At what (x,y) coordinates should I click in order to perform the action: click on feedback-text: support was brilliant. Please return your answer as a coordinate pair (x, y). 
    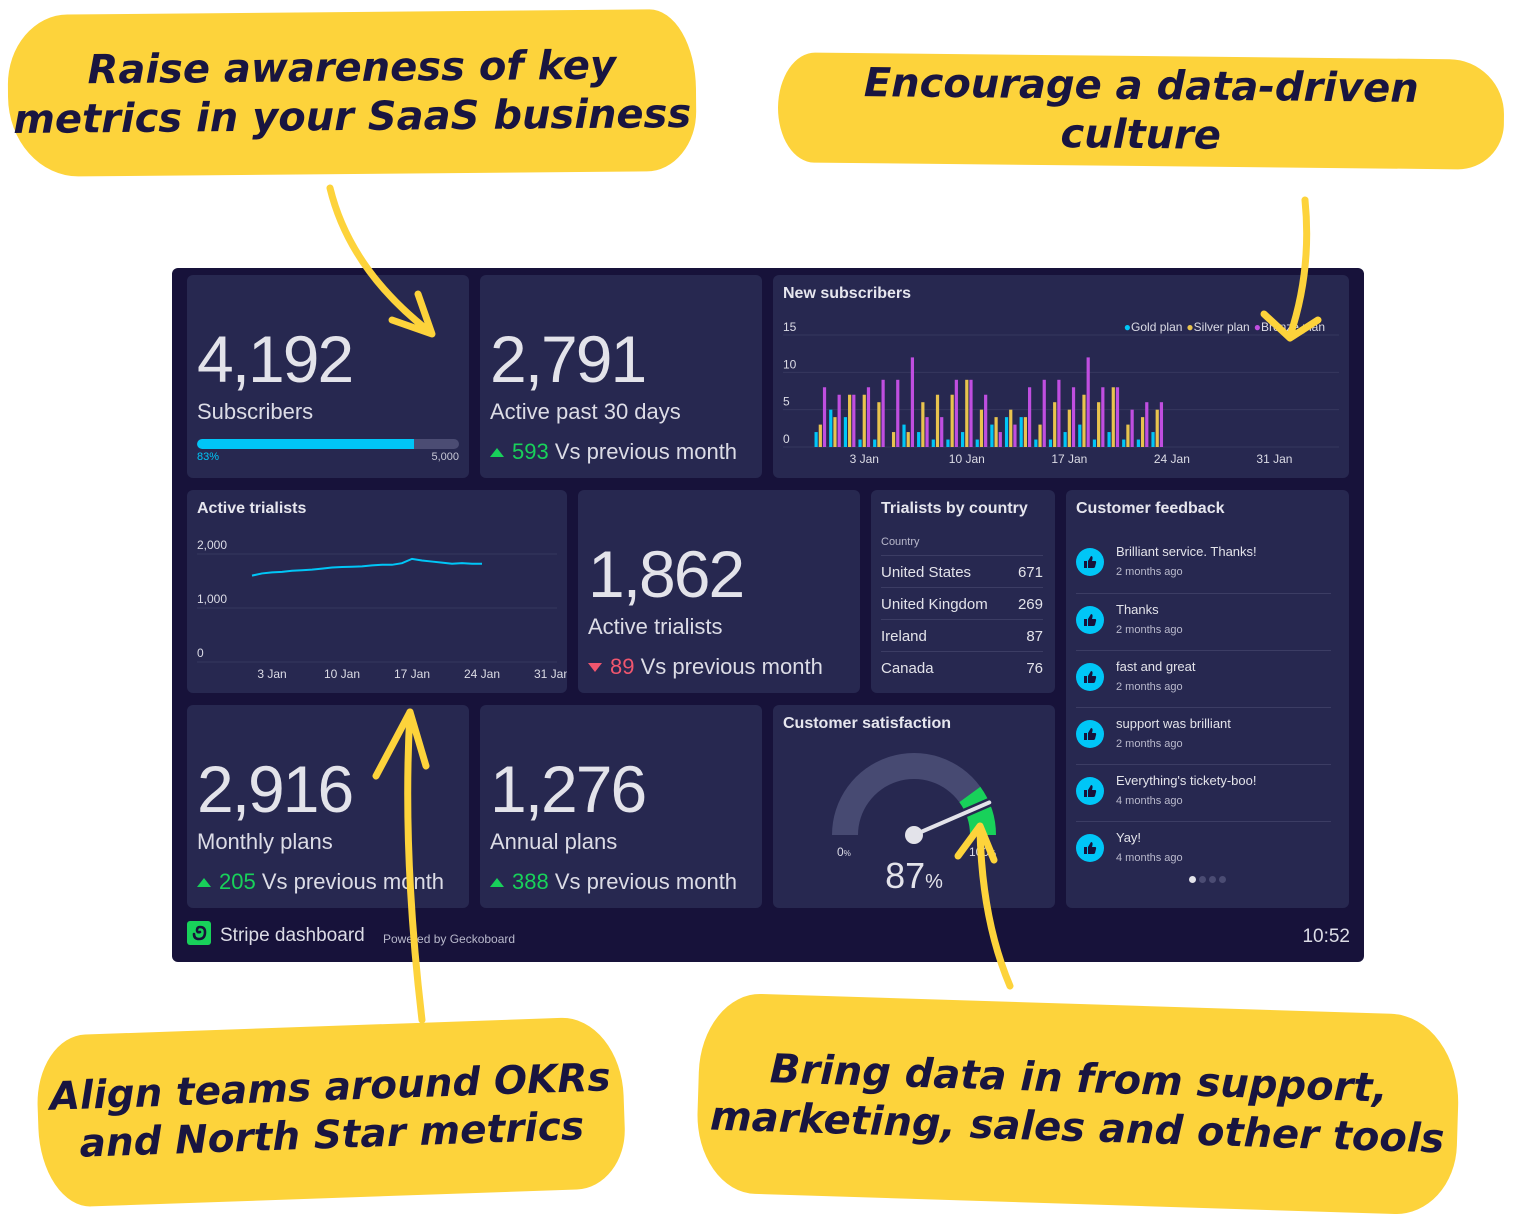
    Looking at the image, I should click on (1173, 723).